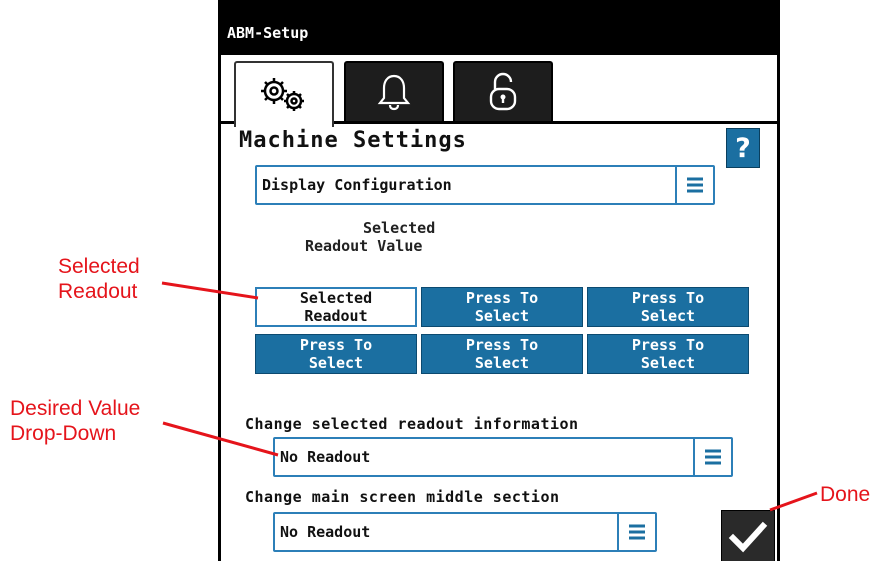 This screenshot has height=561, width=886. I want to click on tab-lock, so click(503, 91).